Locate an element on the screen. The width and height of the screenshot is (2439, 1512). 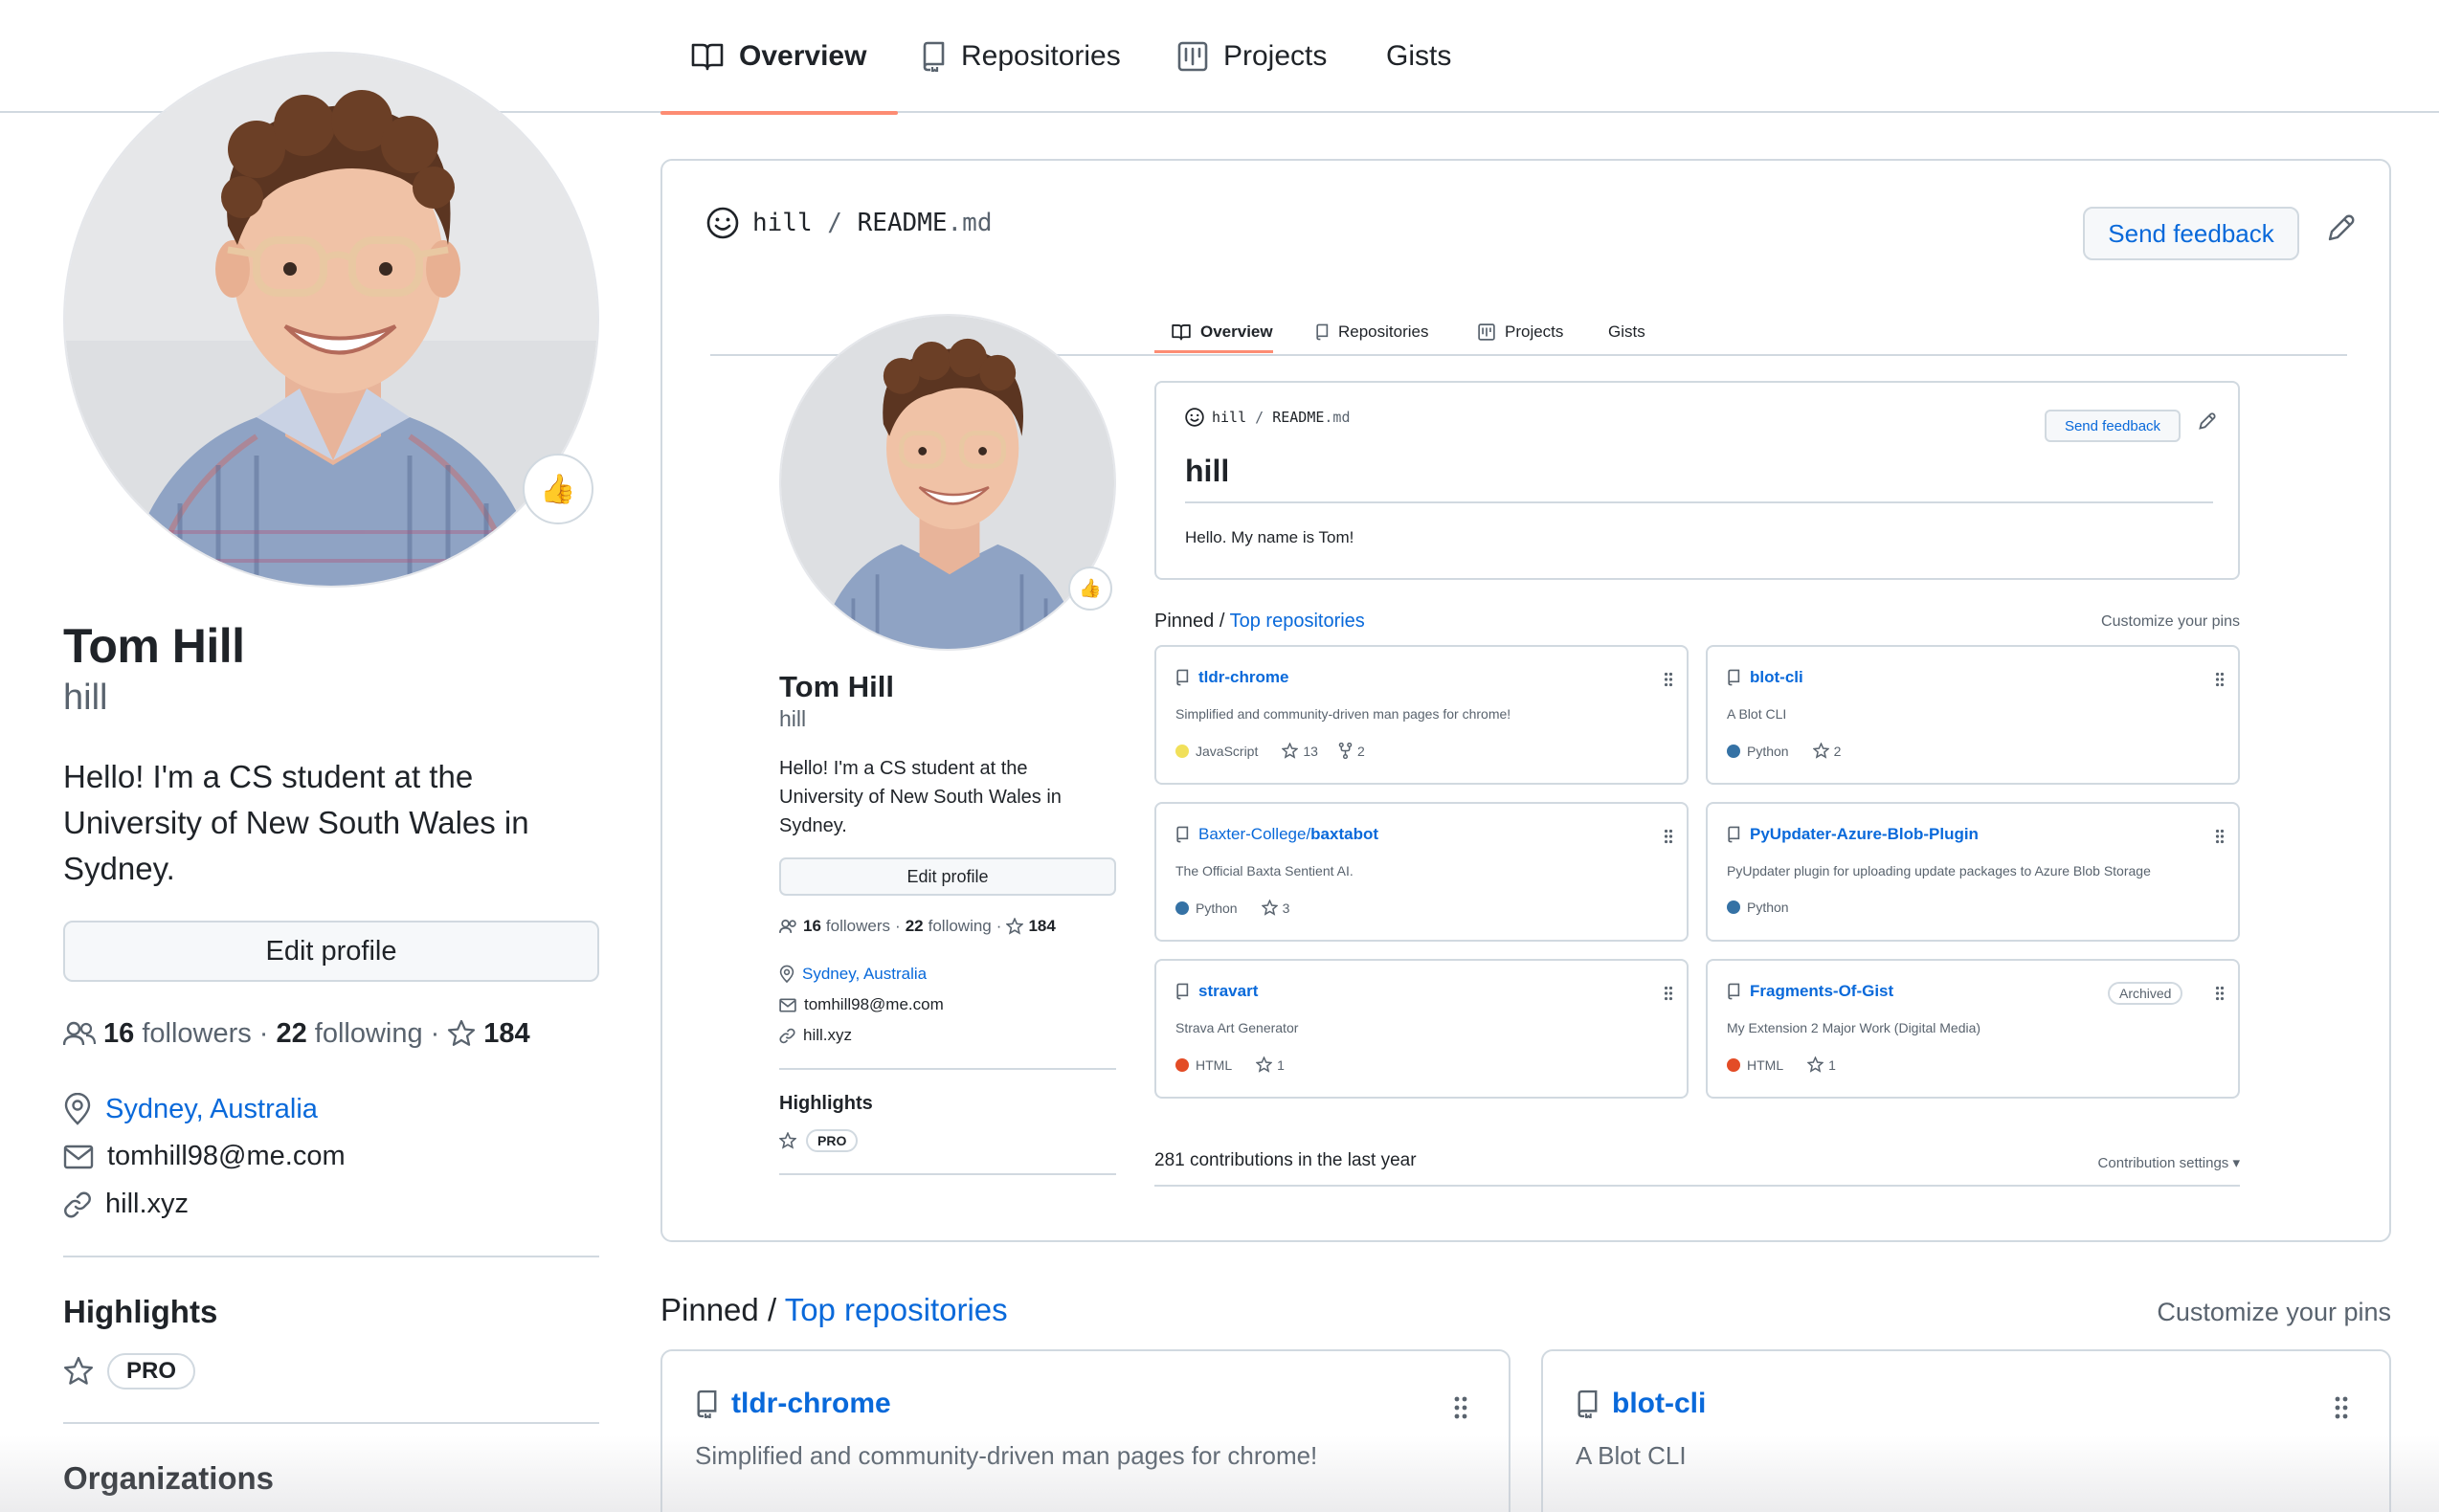
inner-location: Sydney, Australia is located at coordinates (865, 974).